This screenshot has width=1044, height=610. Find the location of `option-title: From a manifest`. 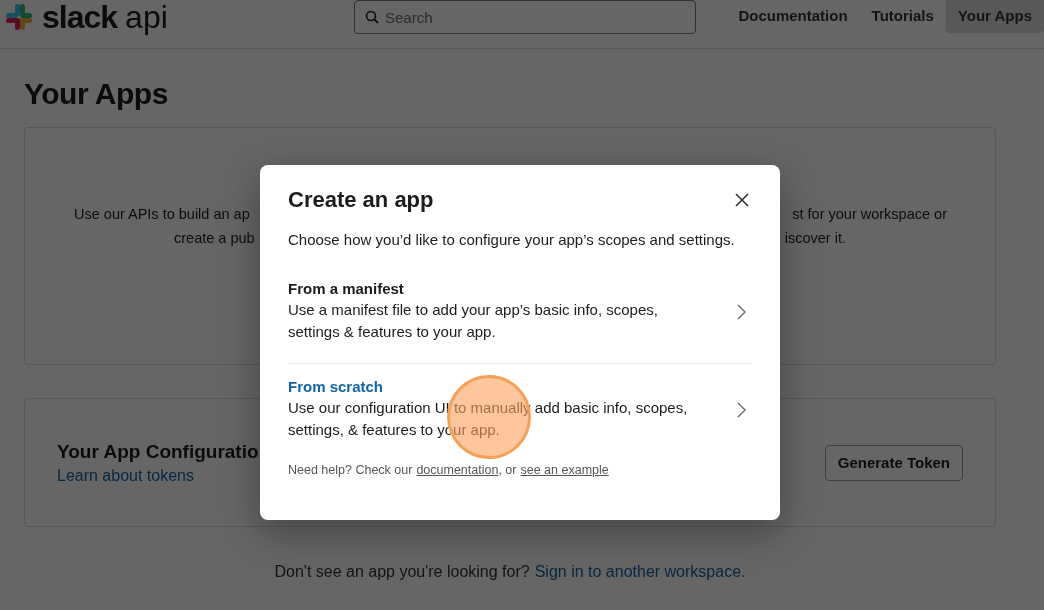

option-title: From a manifest is located at coordinates (488, 288).